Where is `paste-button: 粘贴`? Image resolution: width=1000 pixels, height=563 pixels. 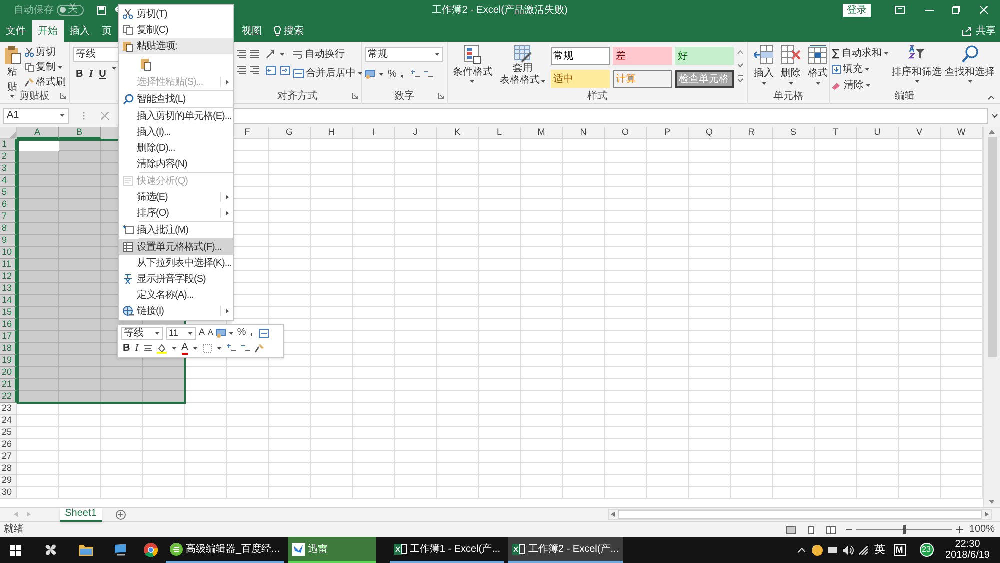
paste-button: 粘贴 is located at coordinates (12, 67).